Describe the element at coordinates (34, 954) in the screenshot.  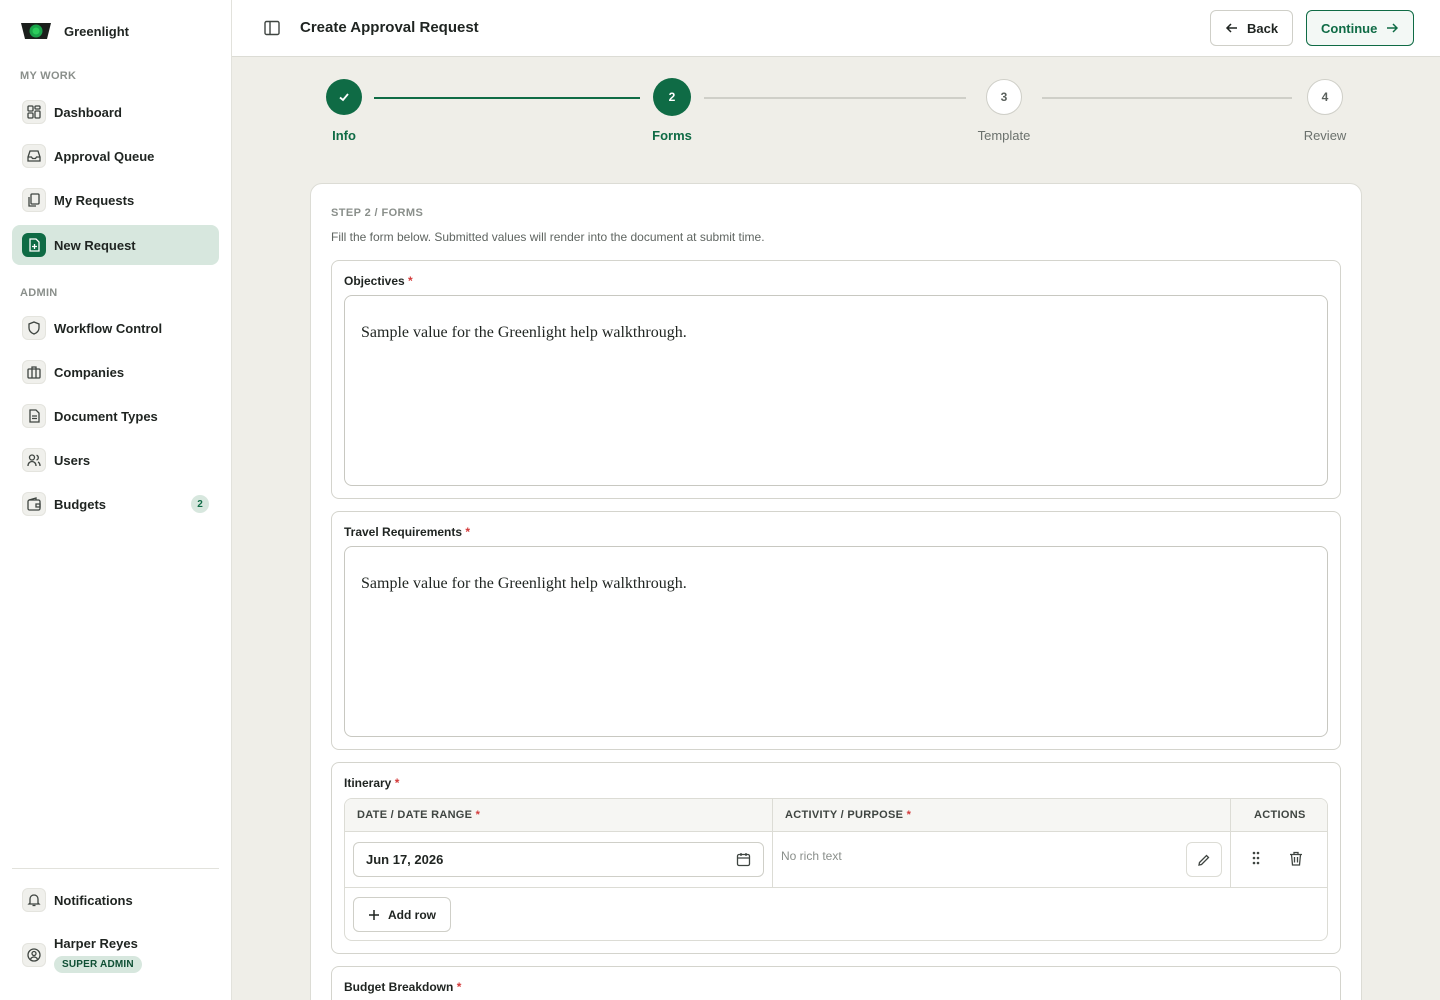
I see `user-avatar-icon` at that location.